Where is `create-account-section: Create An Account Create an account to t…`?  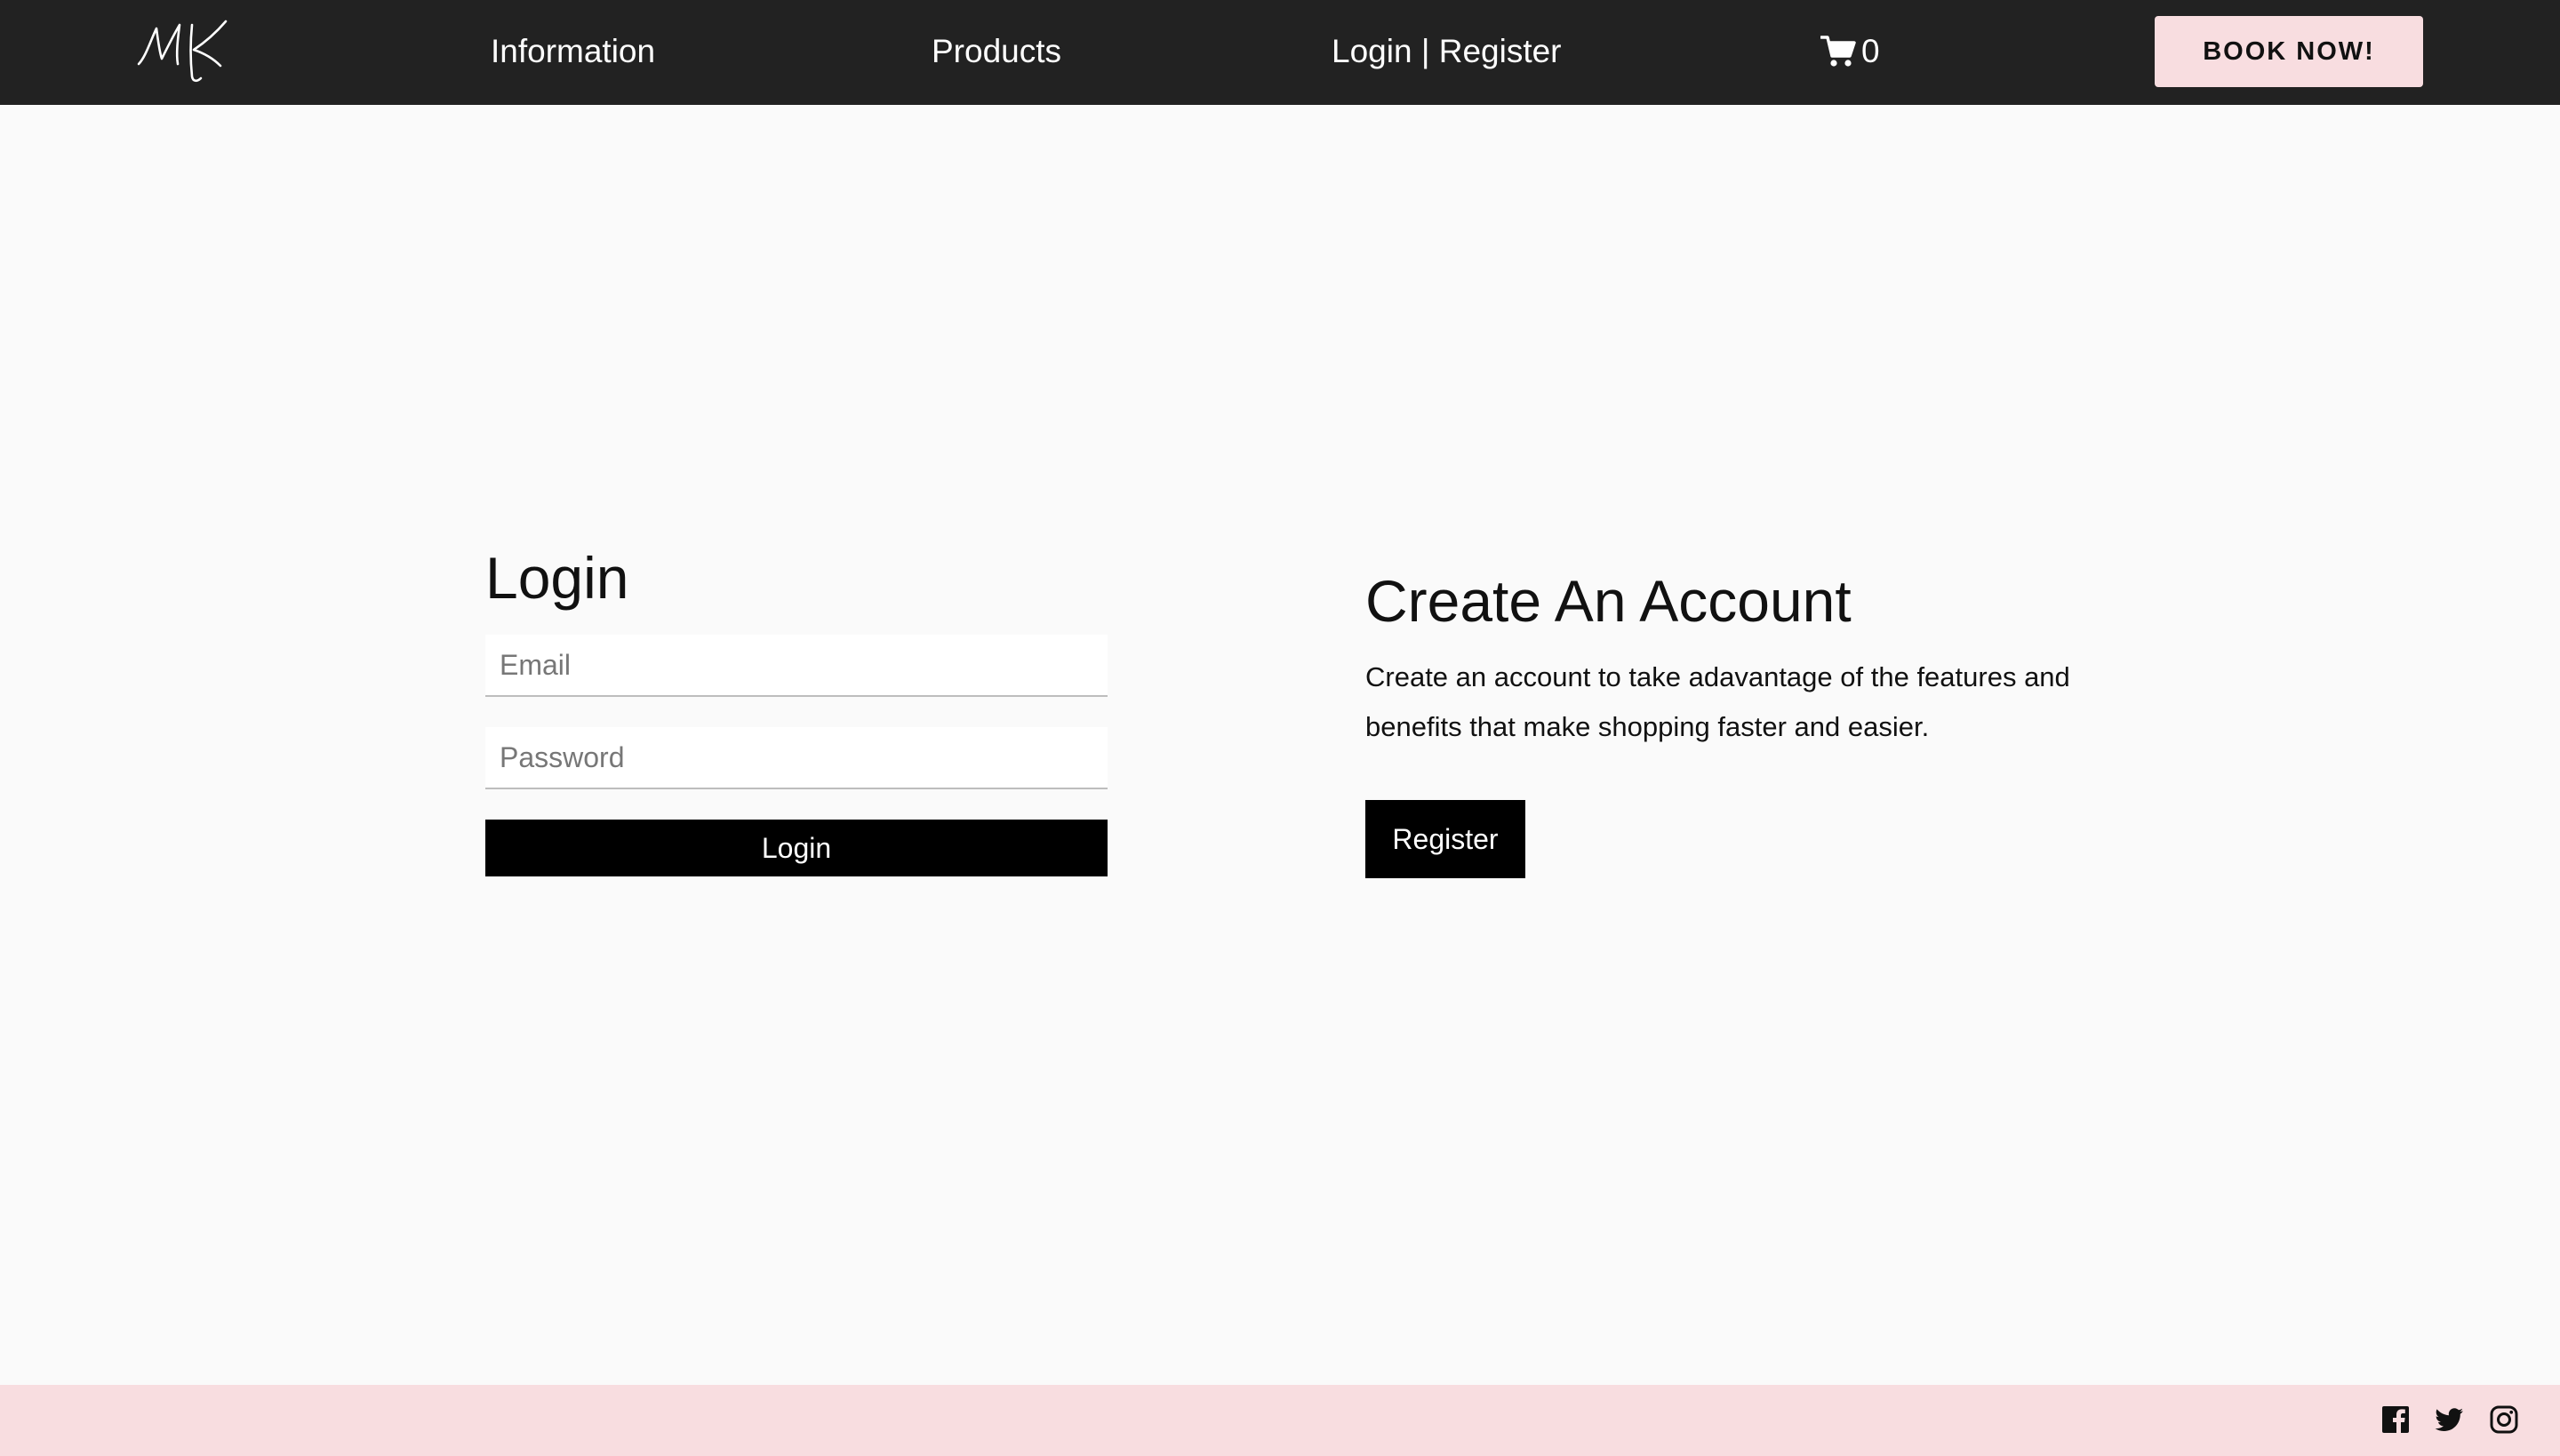
create-account-section: Create An Account Create an account to t… is located at coordinates (1747, 721).